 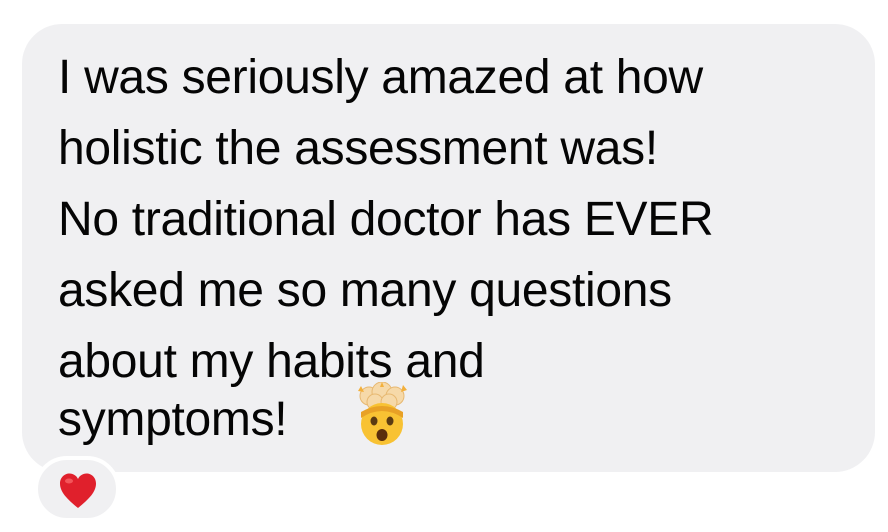 What do you see at coordinates (365, 290) in the screenshot?
I see `message-text-line: asked me so many questions` at bounding box center [365, 290].